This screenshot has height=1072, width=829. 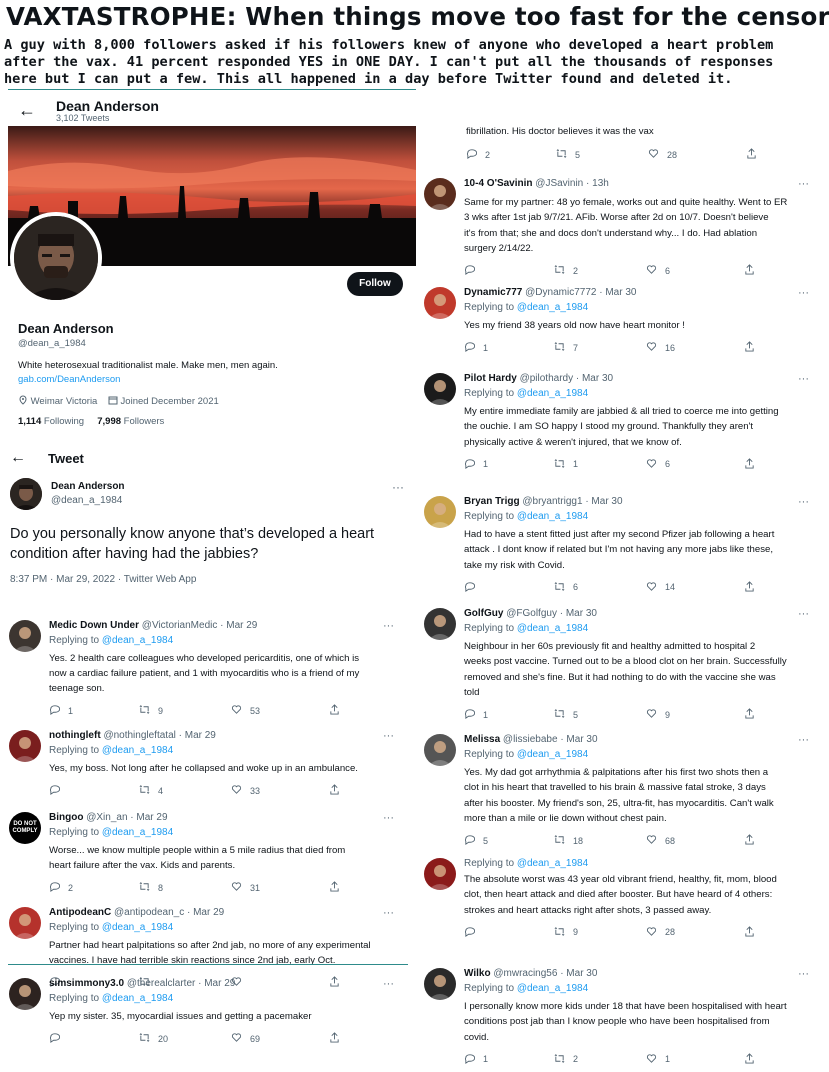 What do you see at coordinates (151, 887) in the screenshot?
I see `retweet-action: 8` at bounding box center [151, 887].